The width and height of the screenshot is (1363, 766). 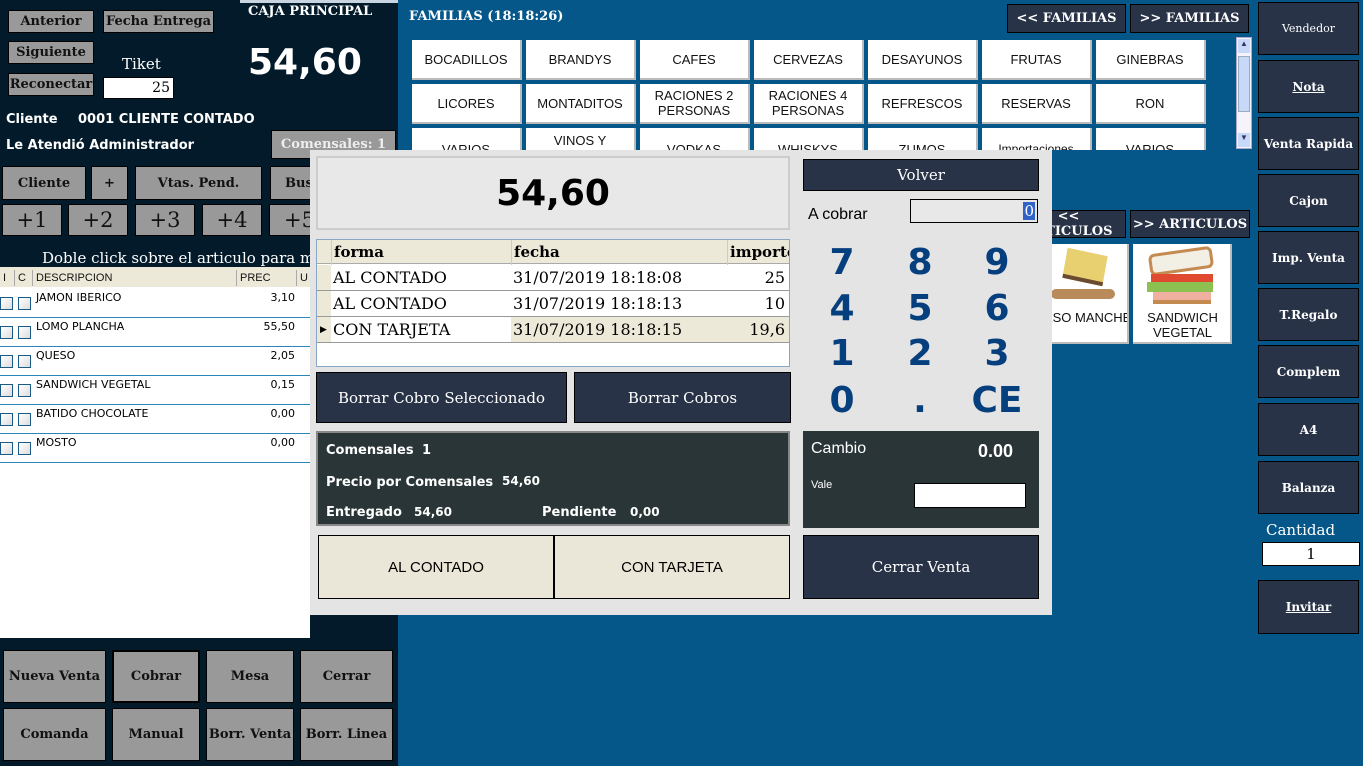 What do you see at coordinates (970, 495) in the screenshot?
I see `vale-input` at bounding box center [970, 495].